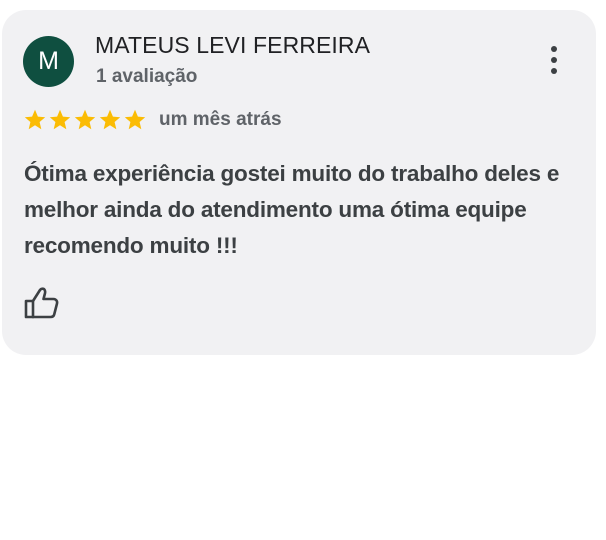 The height and width of the screenshot is (540, 606). I want to click on like-button, so click(42, 303).